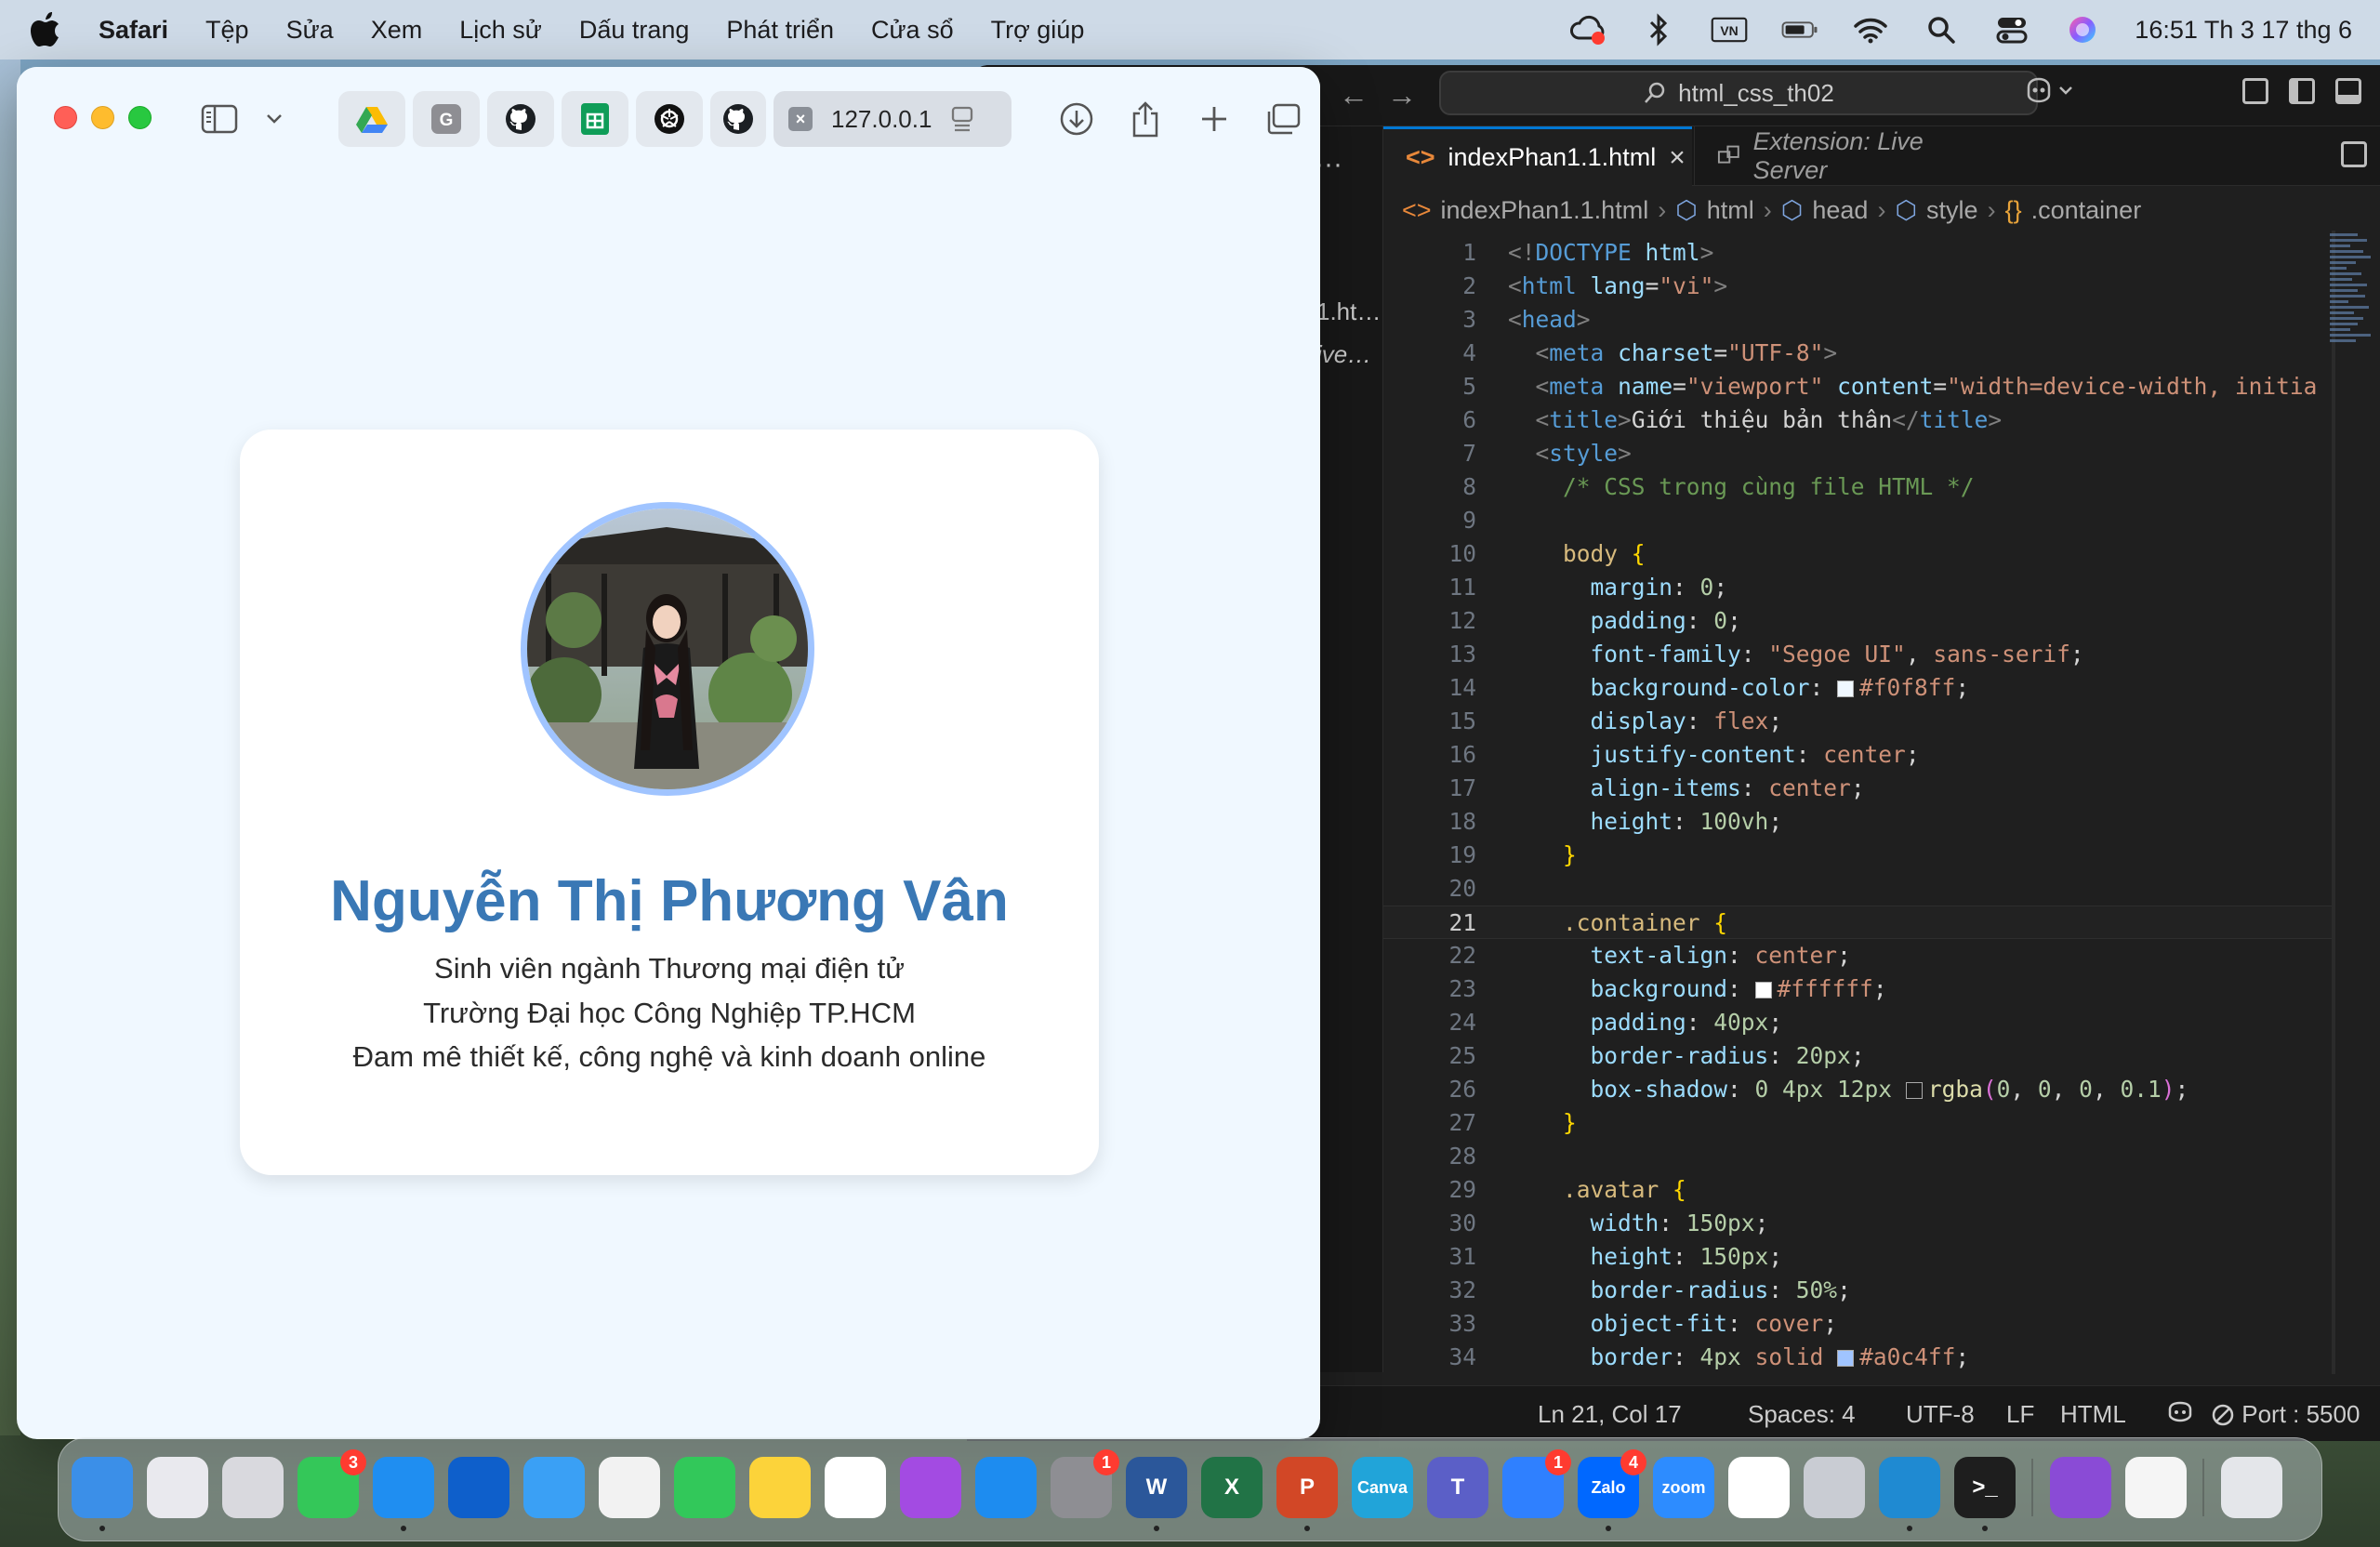  I want to click on chevron-down-icon, so click(274, 119).